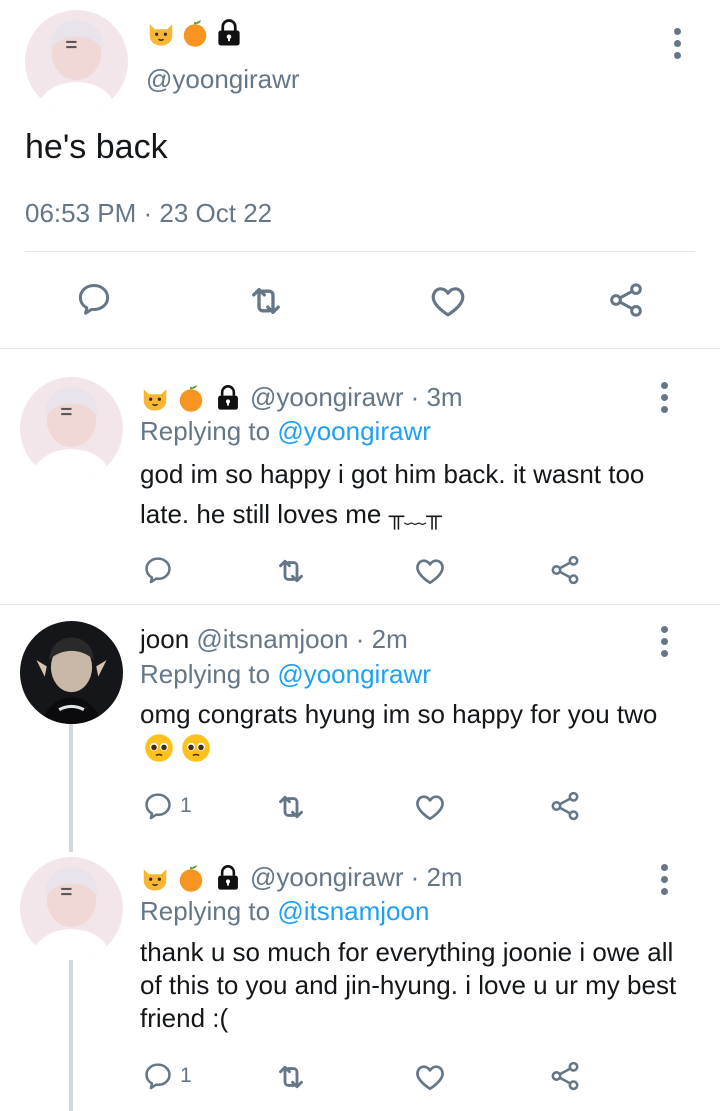 Image resolution: width=720 pixels, height=1111 pixels. What do you see at coordinates (415, 515) in the screenshot?
I see `kaomoji: ╥﹏╥` at bounding box center [415, 515].